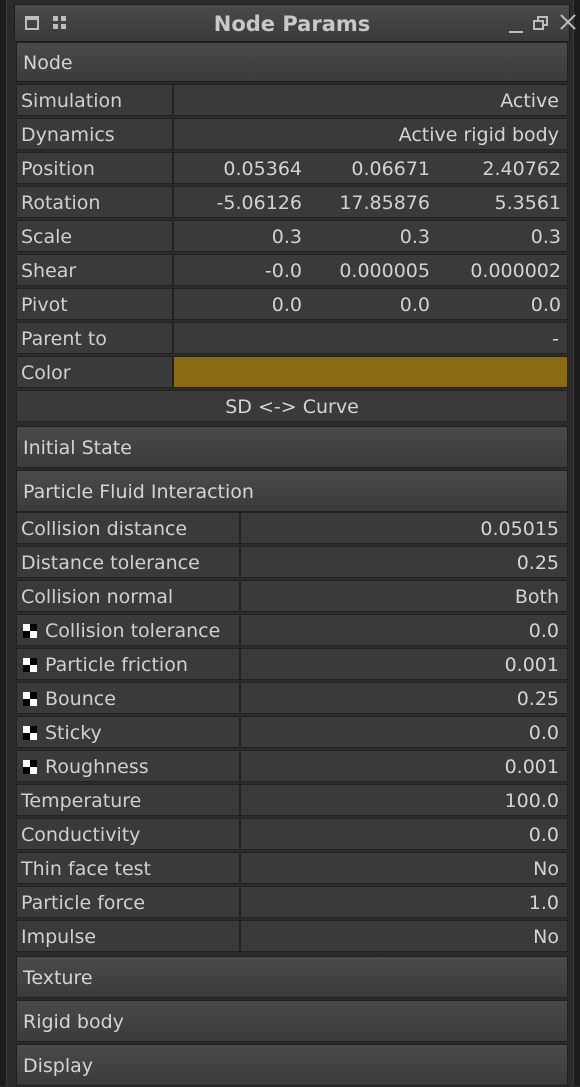 The width and height of the screenshot is (580, 1087). I want to click on position-y-field: 0.06671, so click(366, 168).